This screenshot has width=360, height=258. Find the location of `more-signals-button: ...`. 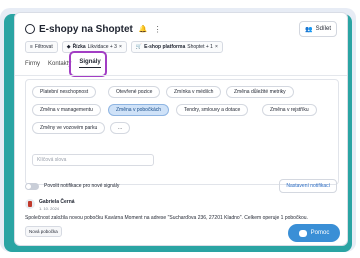

more-signals-button: ... is located at coordinates (120, 128).